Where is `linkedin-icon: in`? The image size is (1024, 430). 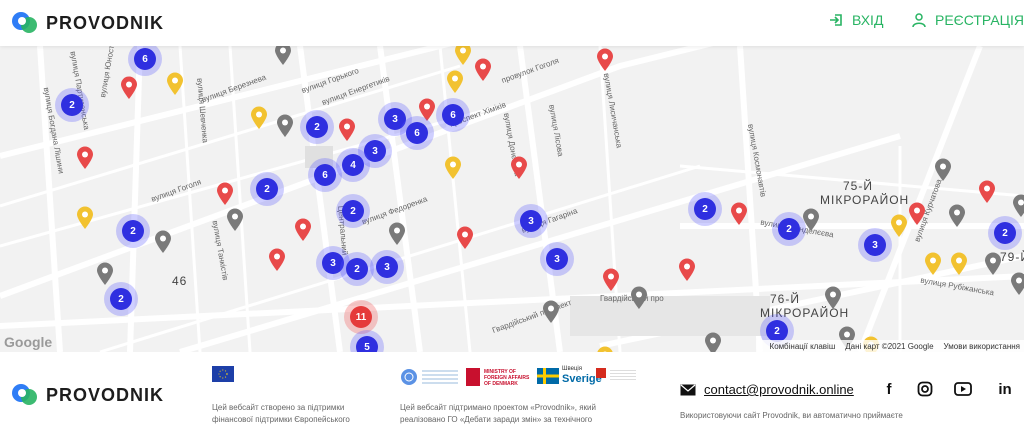 linkedin-icon: in is located at coordinates (1005, 389).